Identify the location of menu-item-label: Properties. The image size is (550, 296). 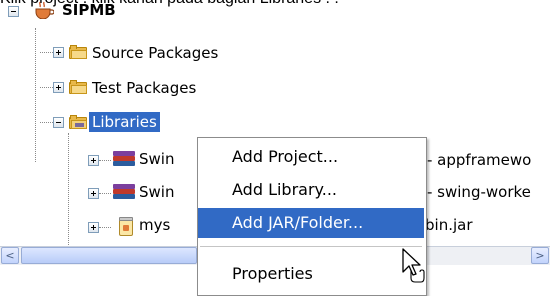
(272, 273).